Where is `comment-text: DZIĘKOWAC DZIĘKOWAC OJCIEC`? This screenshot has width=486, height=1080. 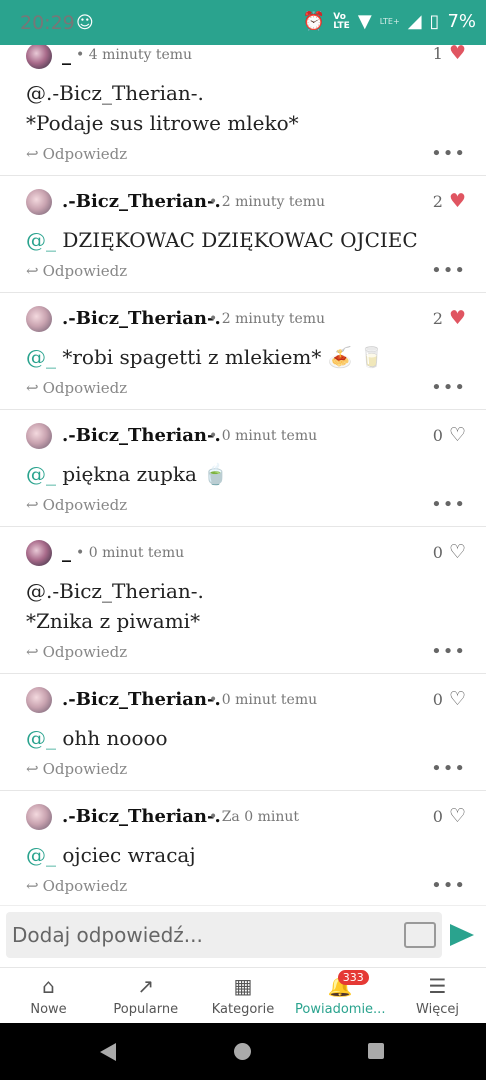 comment-text: DZIĘKOWAC DZIĘKOWAC OJCIEC is located at coordinates (237, 240).